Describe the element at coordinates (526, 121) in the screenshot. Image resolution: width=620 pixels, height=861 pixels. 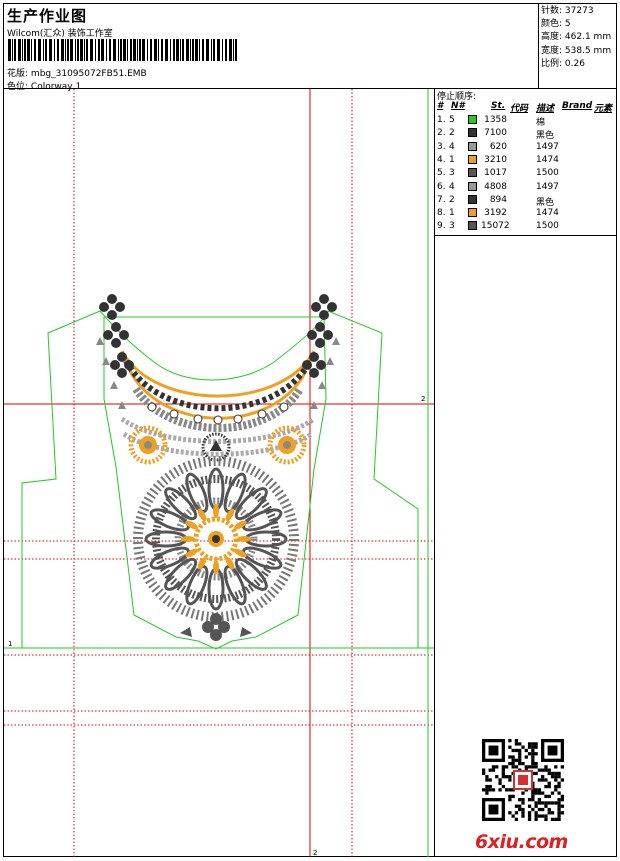
I see `table-row: 1. 5 1358 棉` at that location.